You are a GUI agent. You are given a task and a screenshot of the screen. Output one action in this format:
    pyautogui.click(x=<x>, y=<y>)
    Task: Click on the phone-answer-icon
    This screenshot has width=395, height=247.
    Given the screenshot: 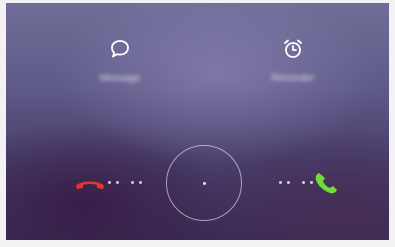 What is the action you would take?
    pyautogui.click(x=328, y=183)
    